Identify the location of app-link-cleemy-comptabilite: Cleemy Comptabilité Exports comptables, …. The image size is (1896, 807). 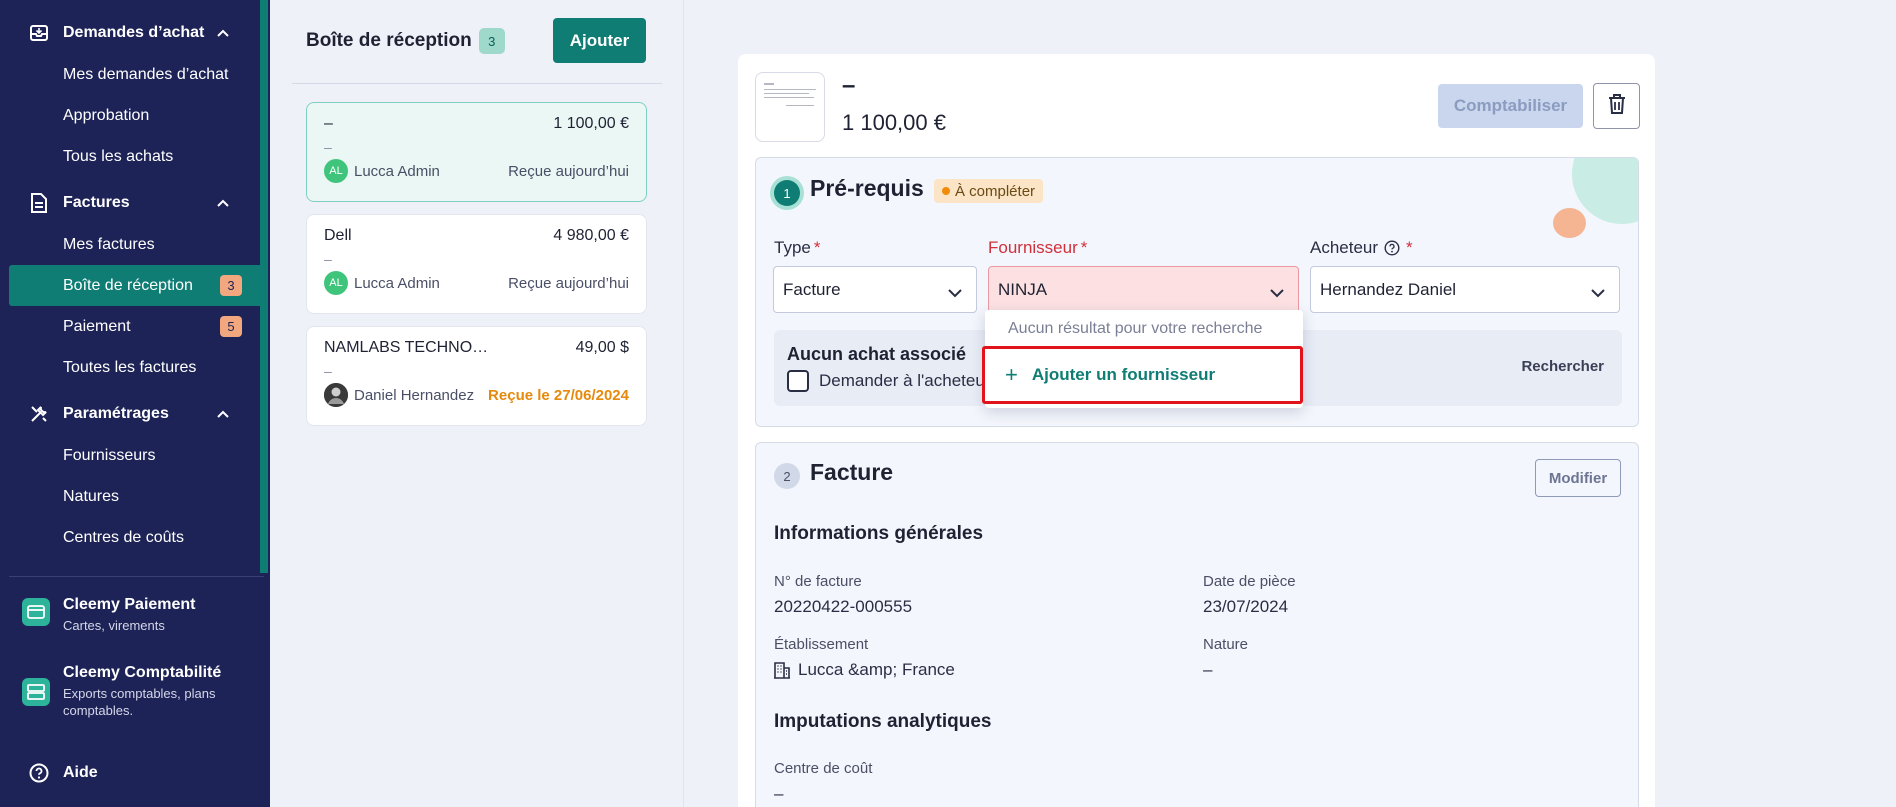
(130, 691).